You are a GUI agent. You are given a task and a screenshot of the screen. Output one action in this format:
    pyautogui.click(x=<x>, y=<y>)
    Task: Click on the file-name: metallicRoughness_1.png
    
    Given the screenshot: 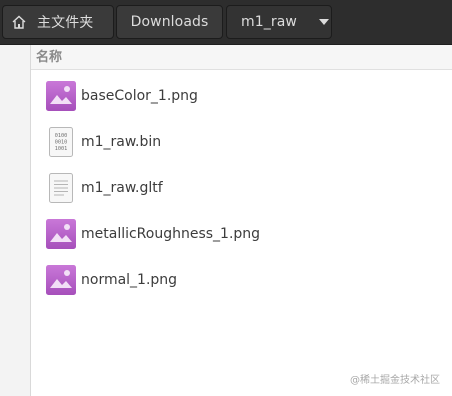 What is the action you would take?
    pyautogui.click(x=171, y=234)
    